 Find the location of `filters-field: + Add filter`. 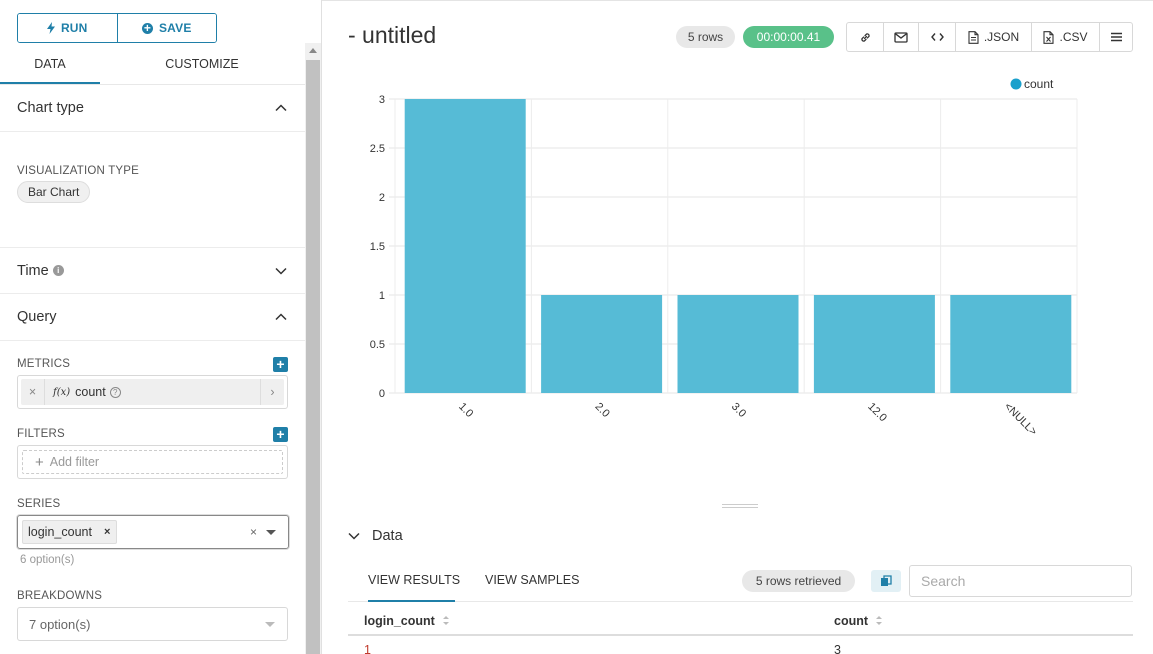

filters-field: + Add filter is located at coordinates (152, 462).